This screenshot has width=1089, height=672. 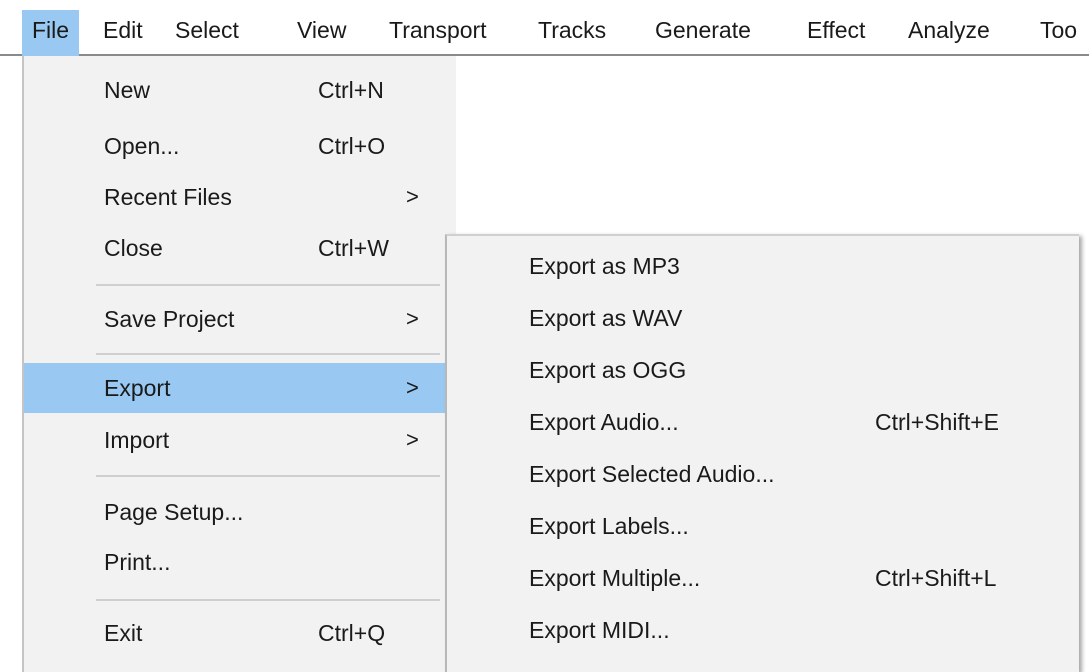 I want to click on menu-edit: Edit, so click(x=123, y=33).